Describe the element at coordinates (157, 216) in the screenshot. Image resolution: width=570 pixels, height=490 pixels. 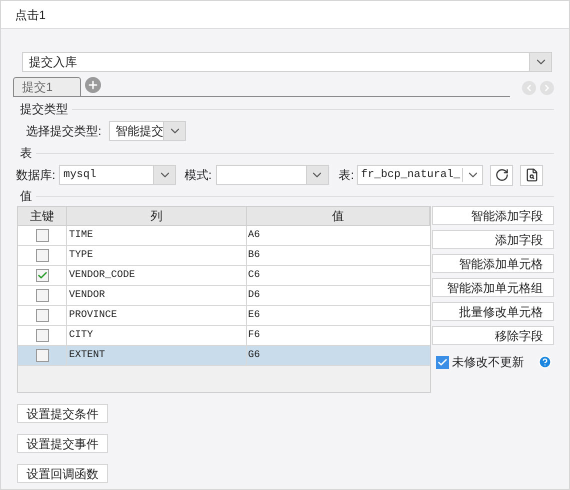
I see `column-header: 列` at that location.